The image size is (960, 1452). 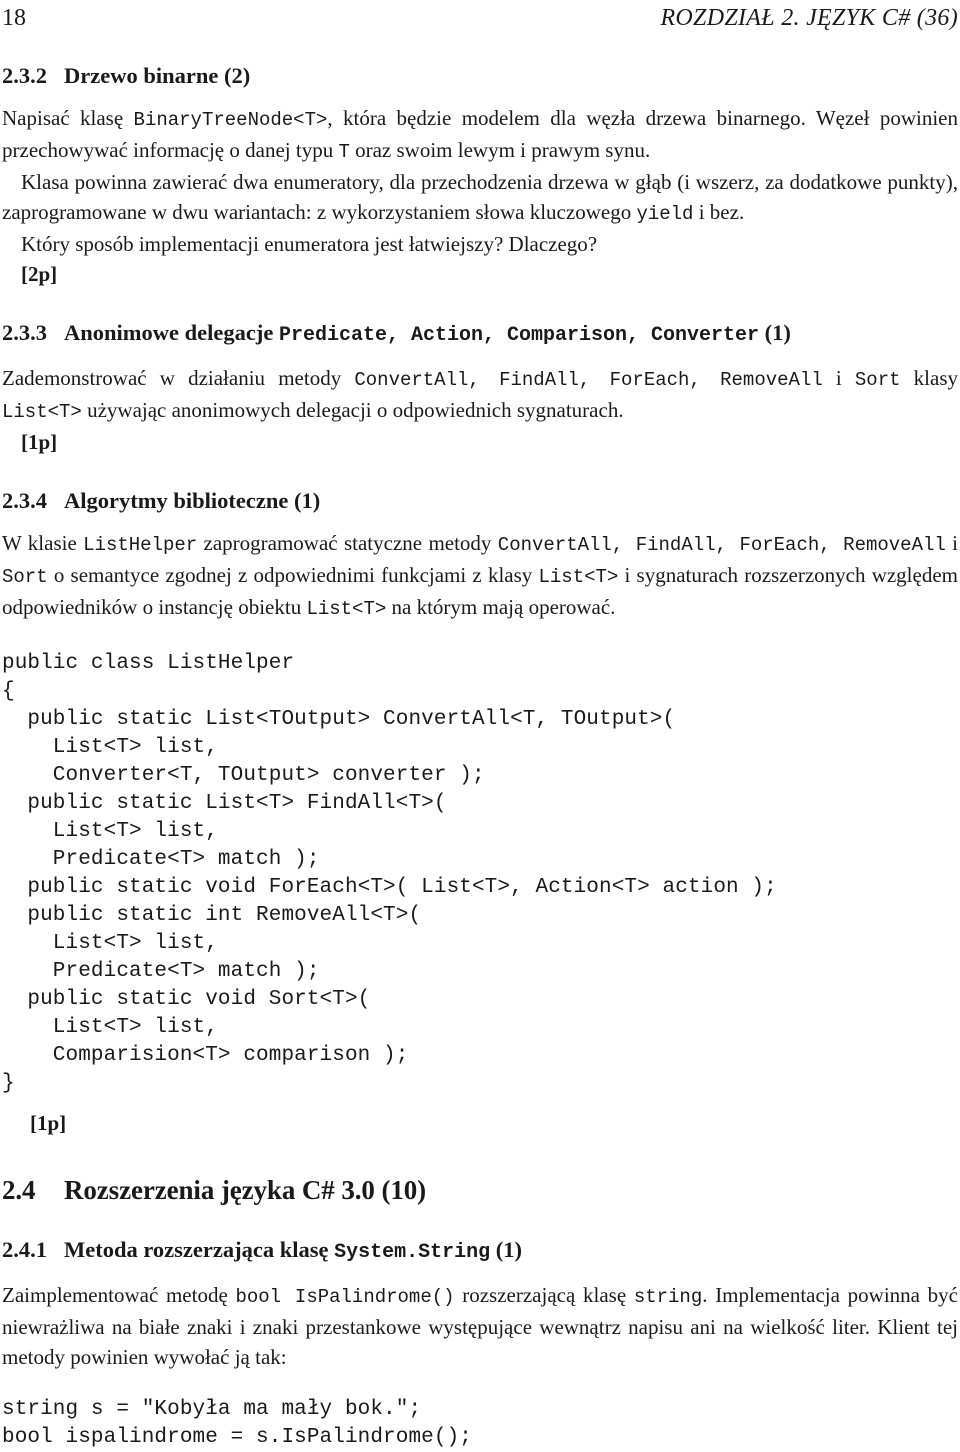 I want to click on points-2-3-4: [1p], so click(x=48, y=1123).